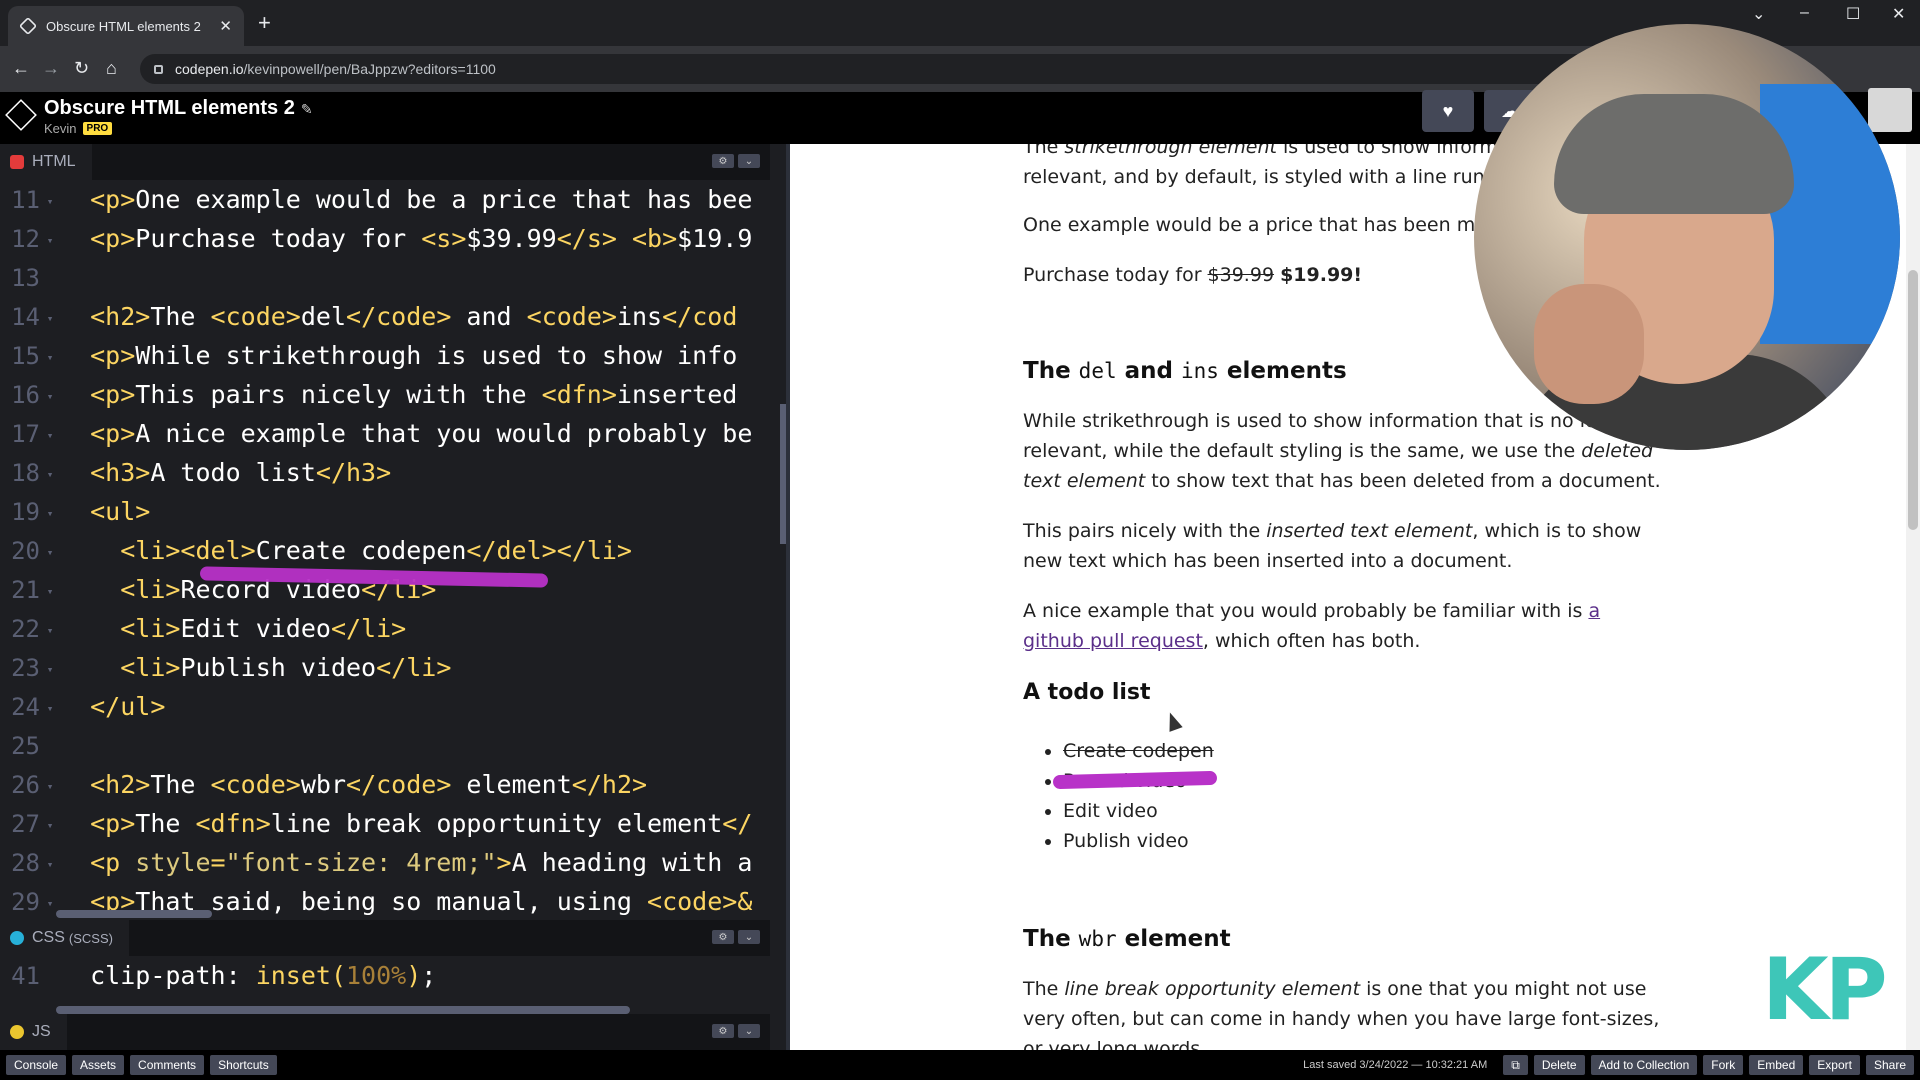 Image resolution: width=1920 pixels, height=1080 pixels. Describe the element at coordinates (126, 26) in the screenshot. I see `browser-tab: Obscure HTML elements 2 ✕` at that location.